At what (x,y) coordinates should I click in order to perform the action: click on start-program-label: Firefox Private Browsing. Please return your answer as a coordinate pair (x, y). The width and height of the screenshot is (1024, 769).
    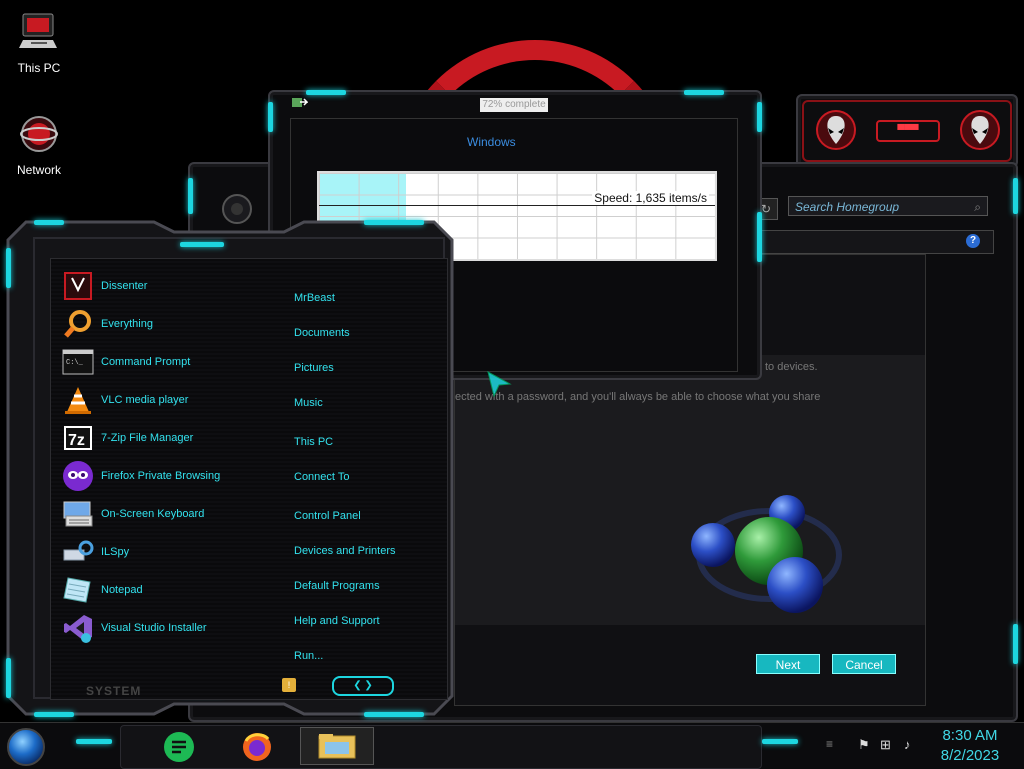
    Looking at the image, I should click on (161, 476).